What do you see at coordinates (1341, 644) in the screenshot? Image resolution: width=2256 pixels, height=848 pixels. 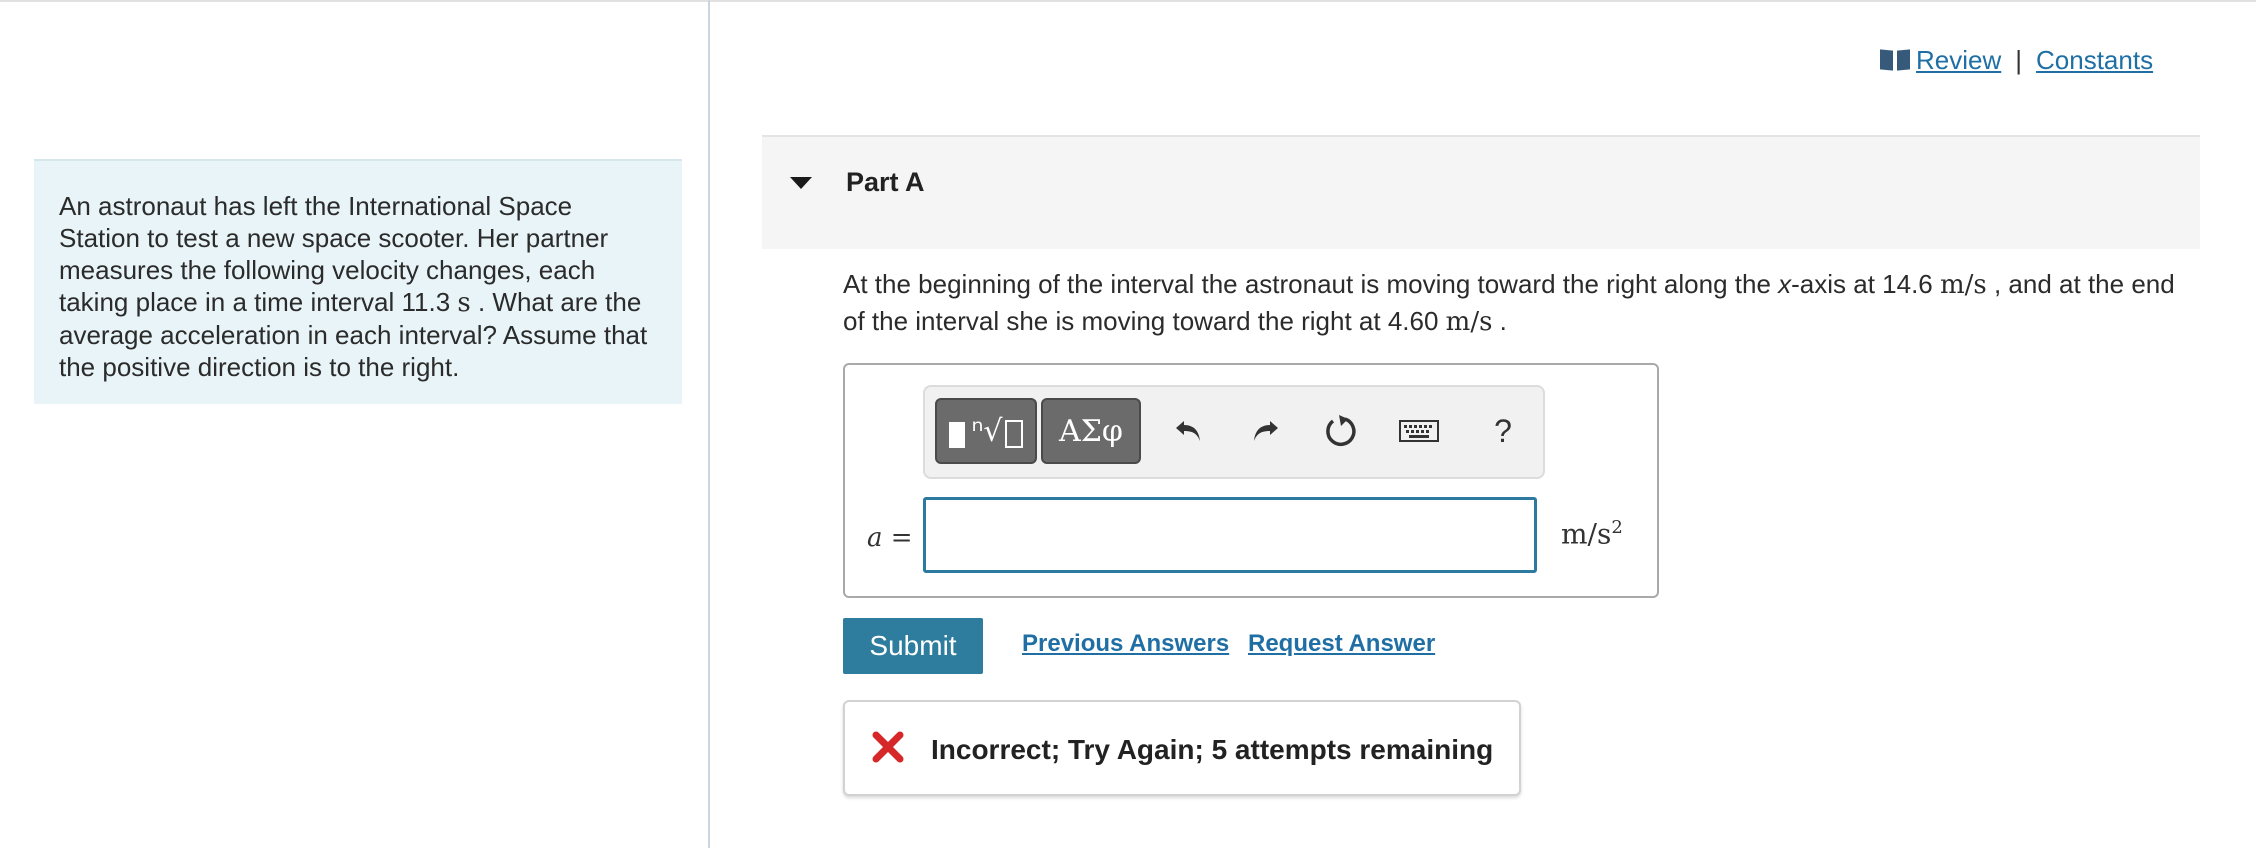 I see `request-answer-link: Request Answer` at bounding box center [1341, 644].